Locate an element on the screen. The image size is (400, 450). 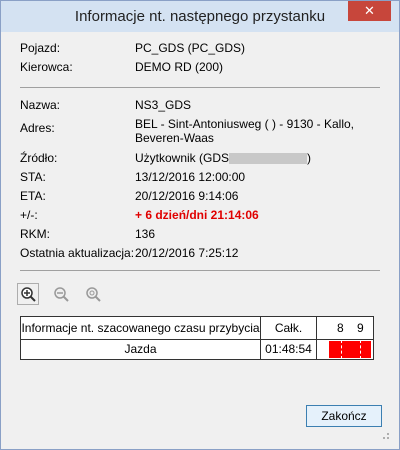
updated-label: Ostatnia aktualizacja: is located at coordinates (77, 253).